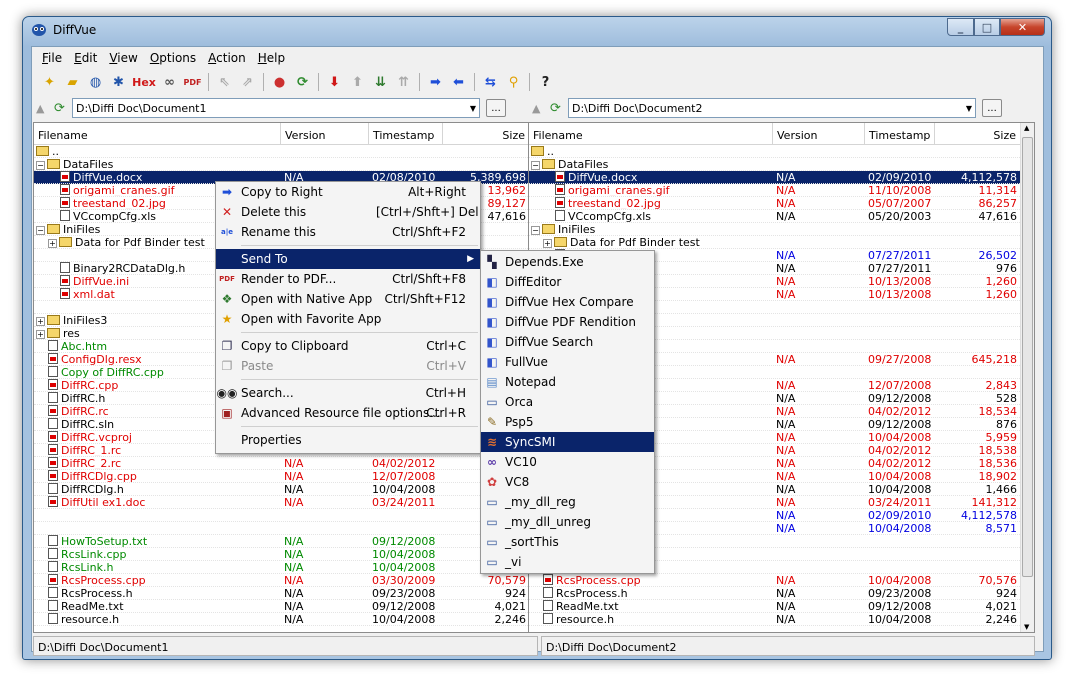  Describe the element at coordinates (72, 82) in the screenshot. I see `open-file-icon: ▰` at that location.